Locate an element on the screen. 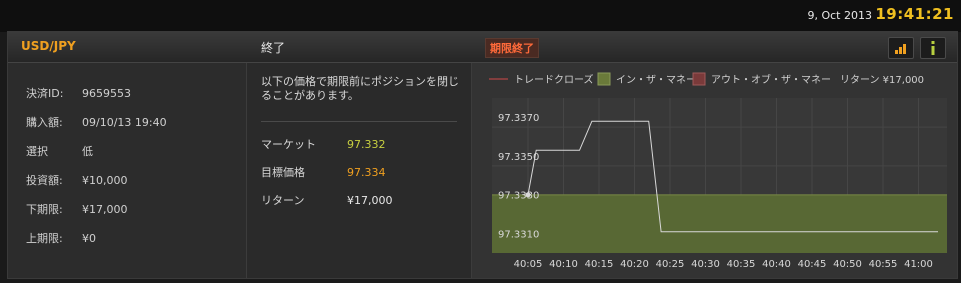 The image size is (961, 283). detail-row: 下期限: ¥17,000 is located at coordinates (77, 209).